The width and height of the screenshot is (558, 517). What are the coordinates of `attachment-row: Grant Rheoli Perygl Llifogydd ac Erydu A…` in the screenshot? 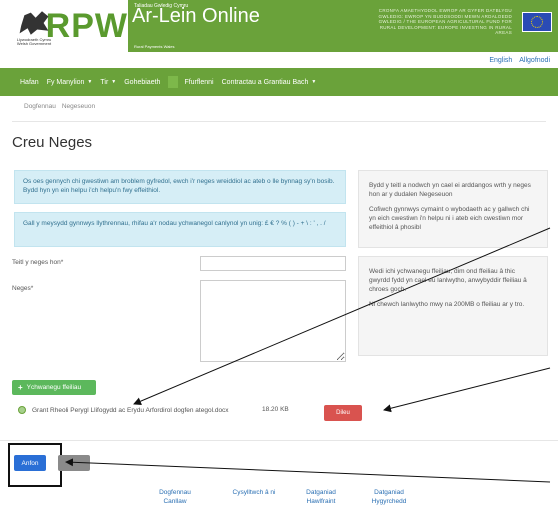 It's located at (194, 418).